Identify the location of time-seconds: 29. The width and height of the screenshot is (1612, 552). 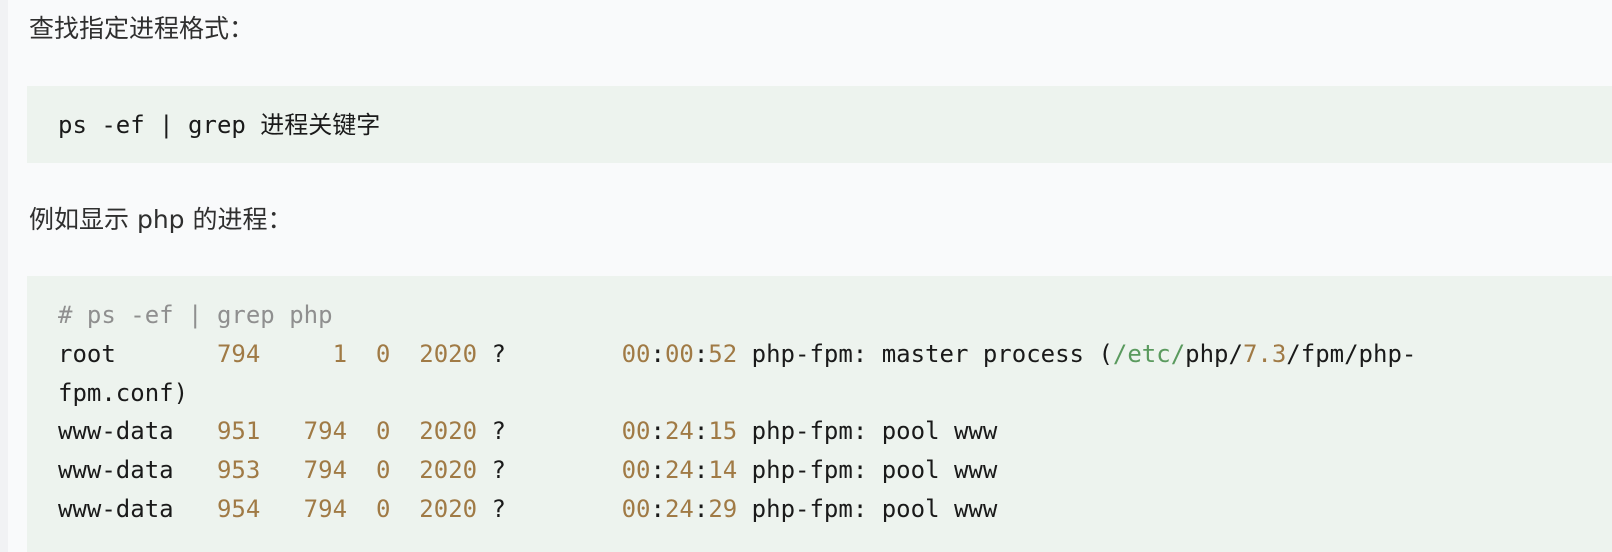
(723, 508).